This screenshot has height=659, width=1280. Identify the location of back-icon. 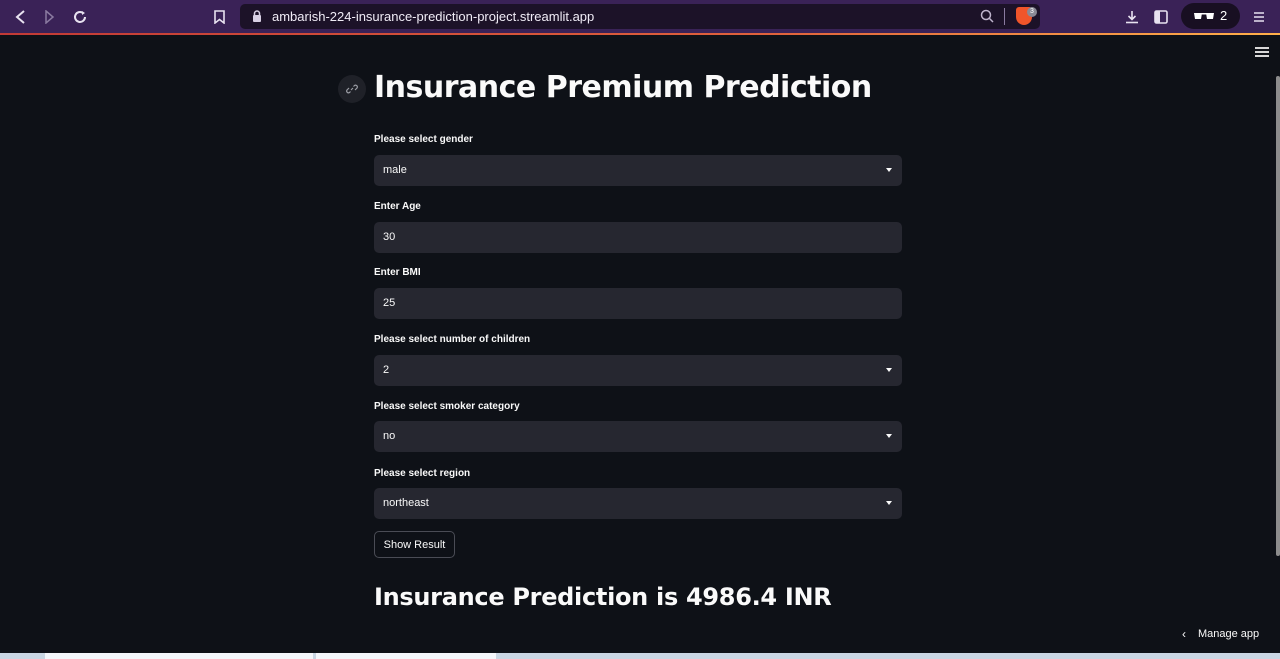
(20, 17).